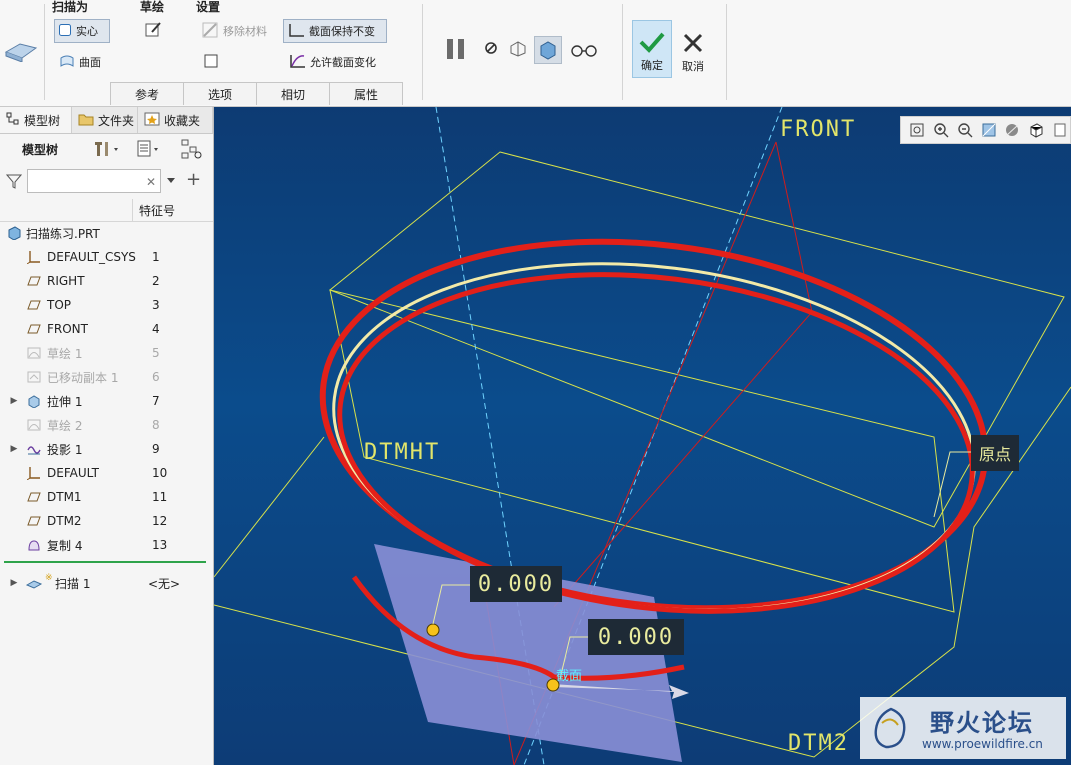  Describe the element at coordinates (73, 473) in the screenshot. I see `tree-row-label: DEFAULT` at that location.